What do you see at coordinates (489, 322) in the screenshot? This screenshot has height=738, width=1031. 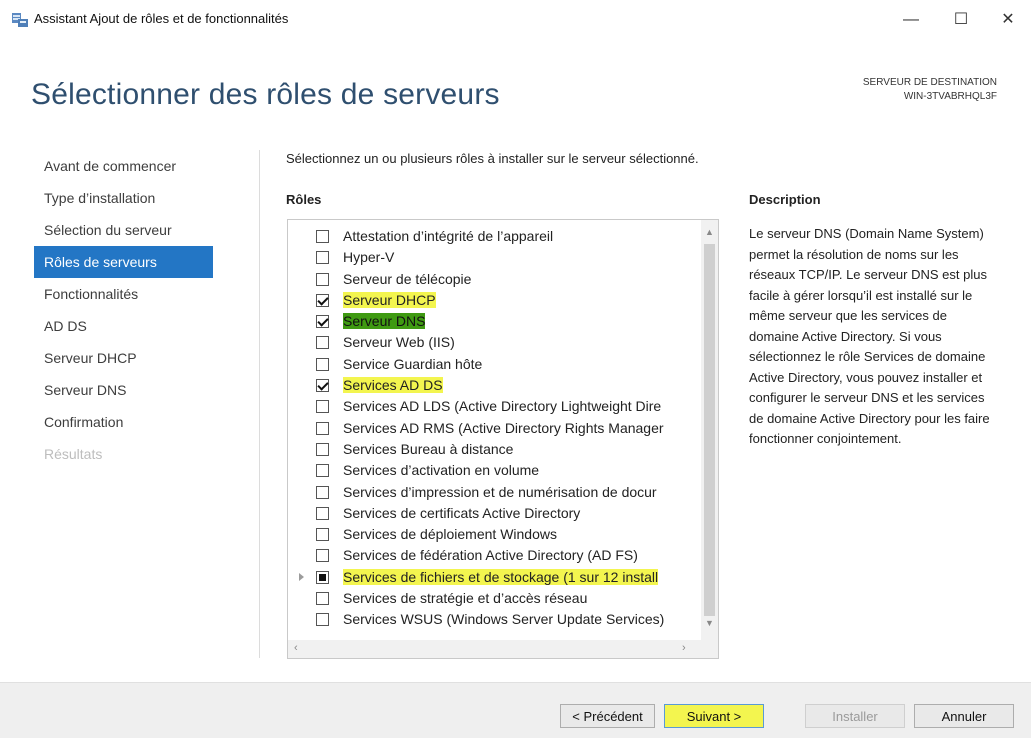 I see `role-row: Serveur DNS` at bounding box center [489, 322].